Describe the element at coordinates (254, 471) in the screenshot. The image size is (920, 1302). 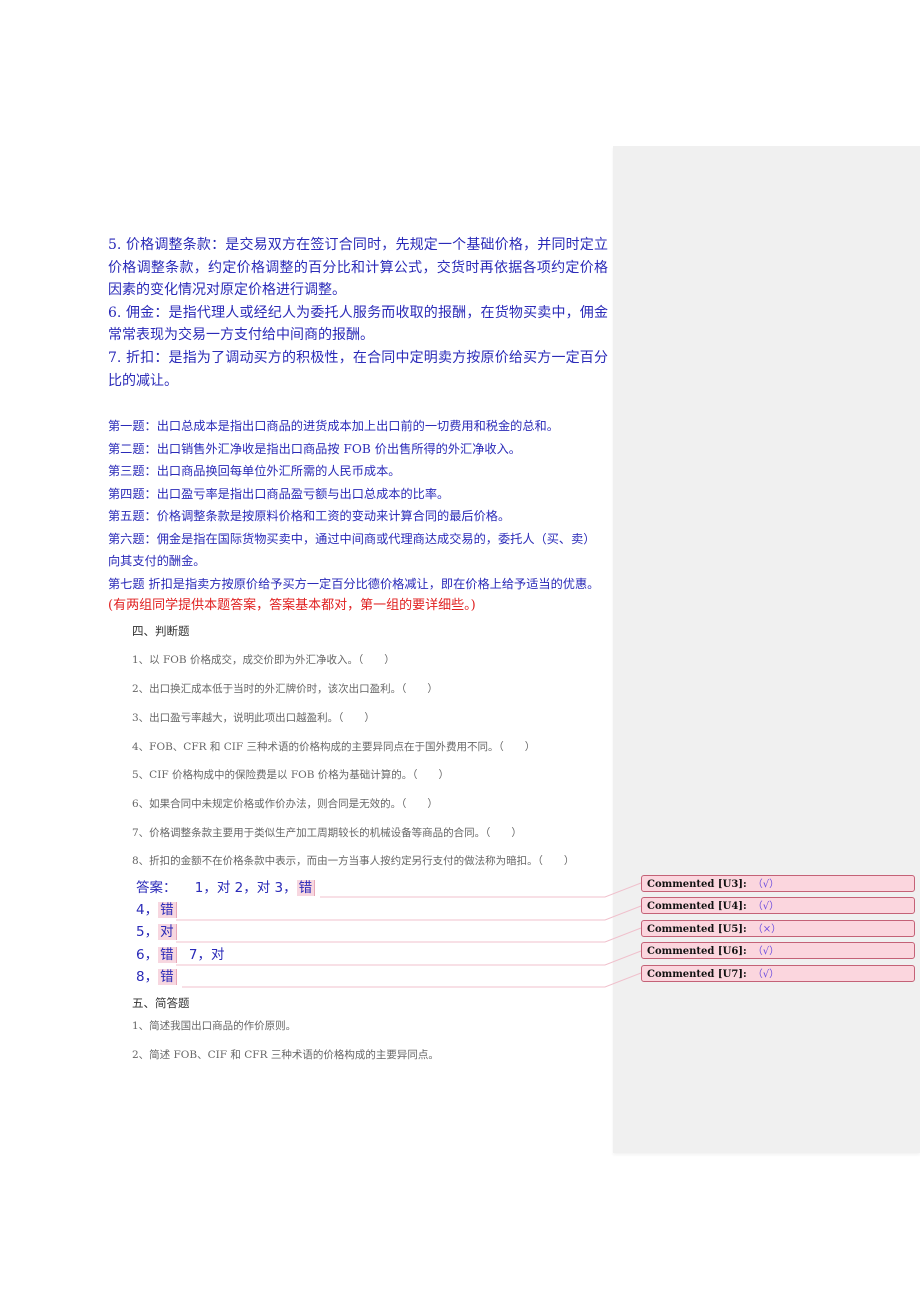
I see `group-answer-item: 第三题：出口商品换回每单位外汇所需的人民币成本。` at that location.